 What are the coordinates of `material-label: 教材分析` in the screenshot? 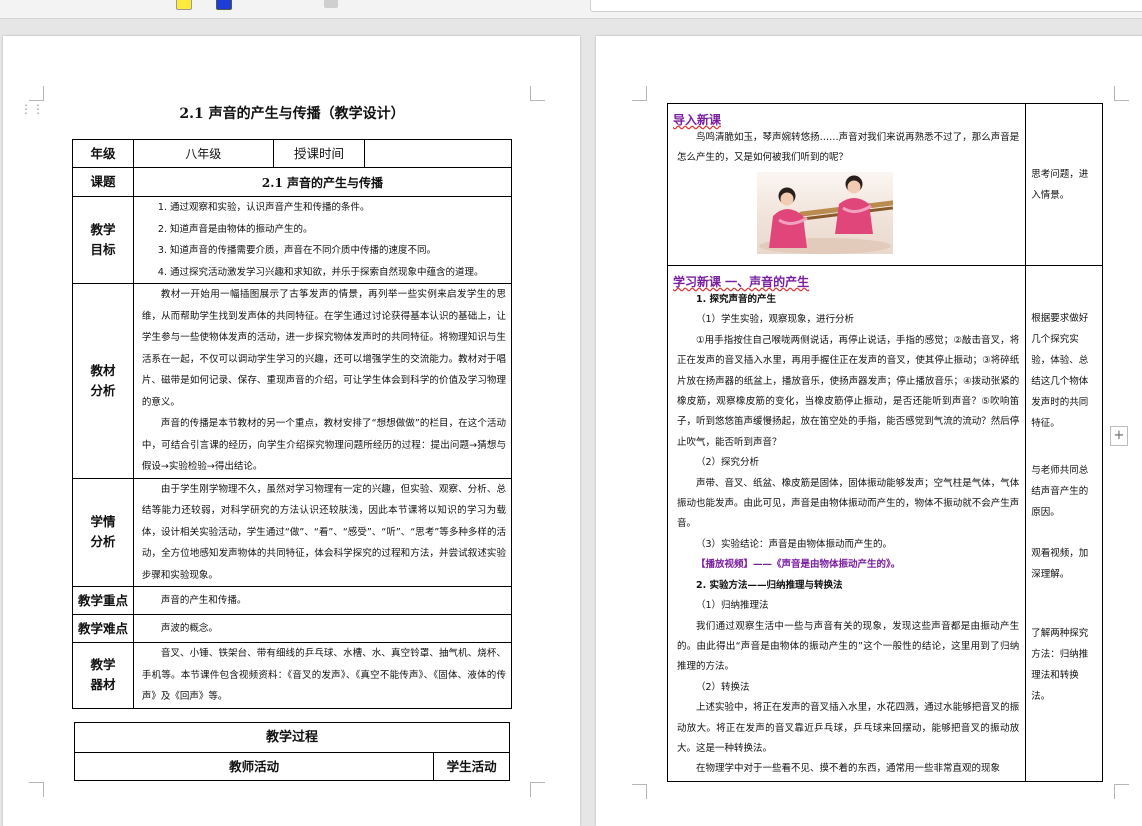 It's located at (103, 381).